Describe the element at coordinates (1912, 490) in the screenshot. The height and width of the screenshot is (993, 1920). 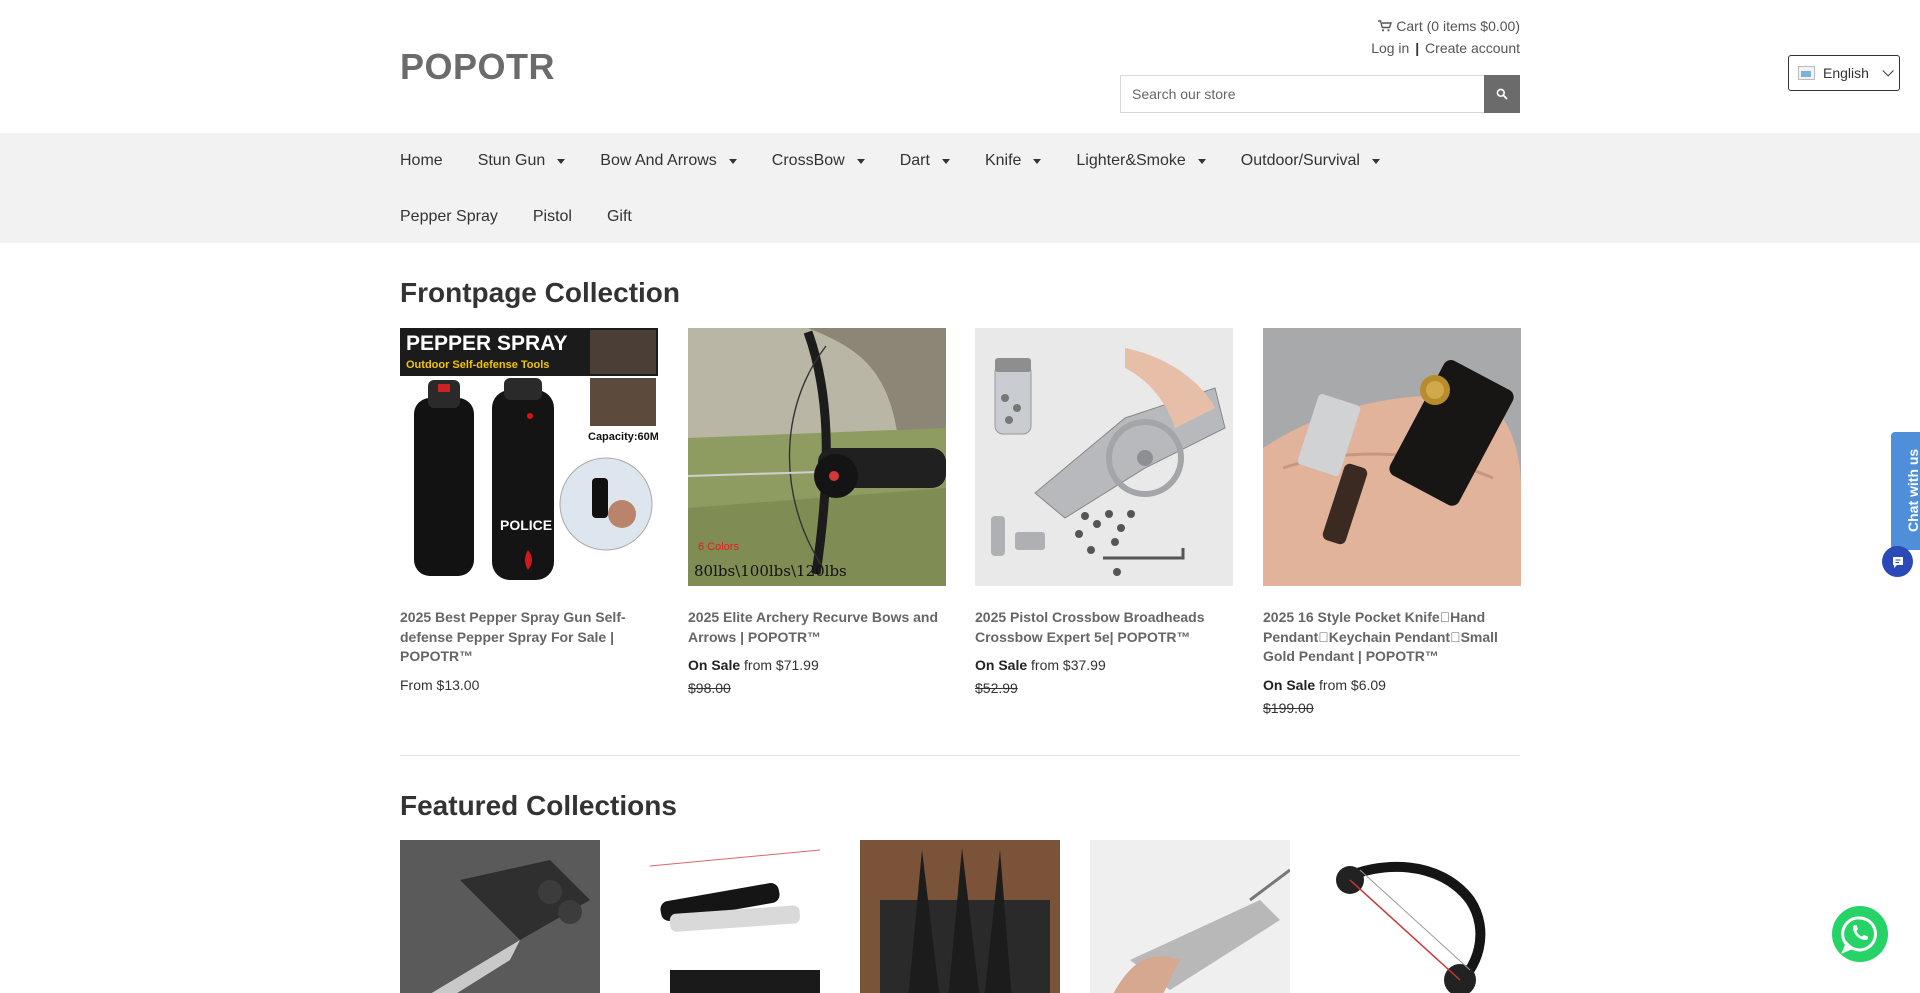
I see `chat-tab-label: Chat with us` at that location.